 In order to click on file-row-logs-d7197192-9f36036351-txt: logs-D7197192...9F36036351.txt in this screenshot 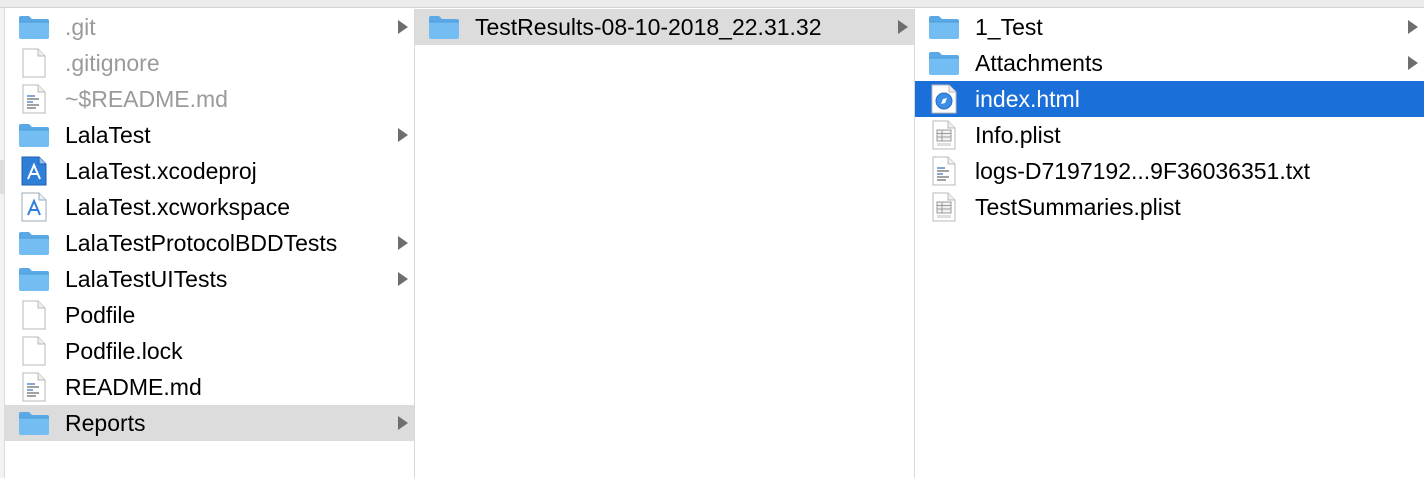, I will do `click(1169, 171)`.